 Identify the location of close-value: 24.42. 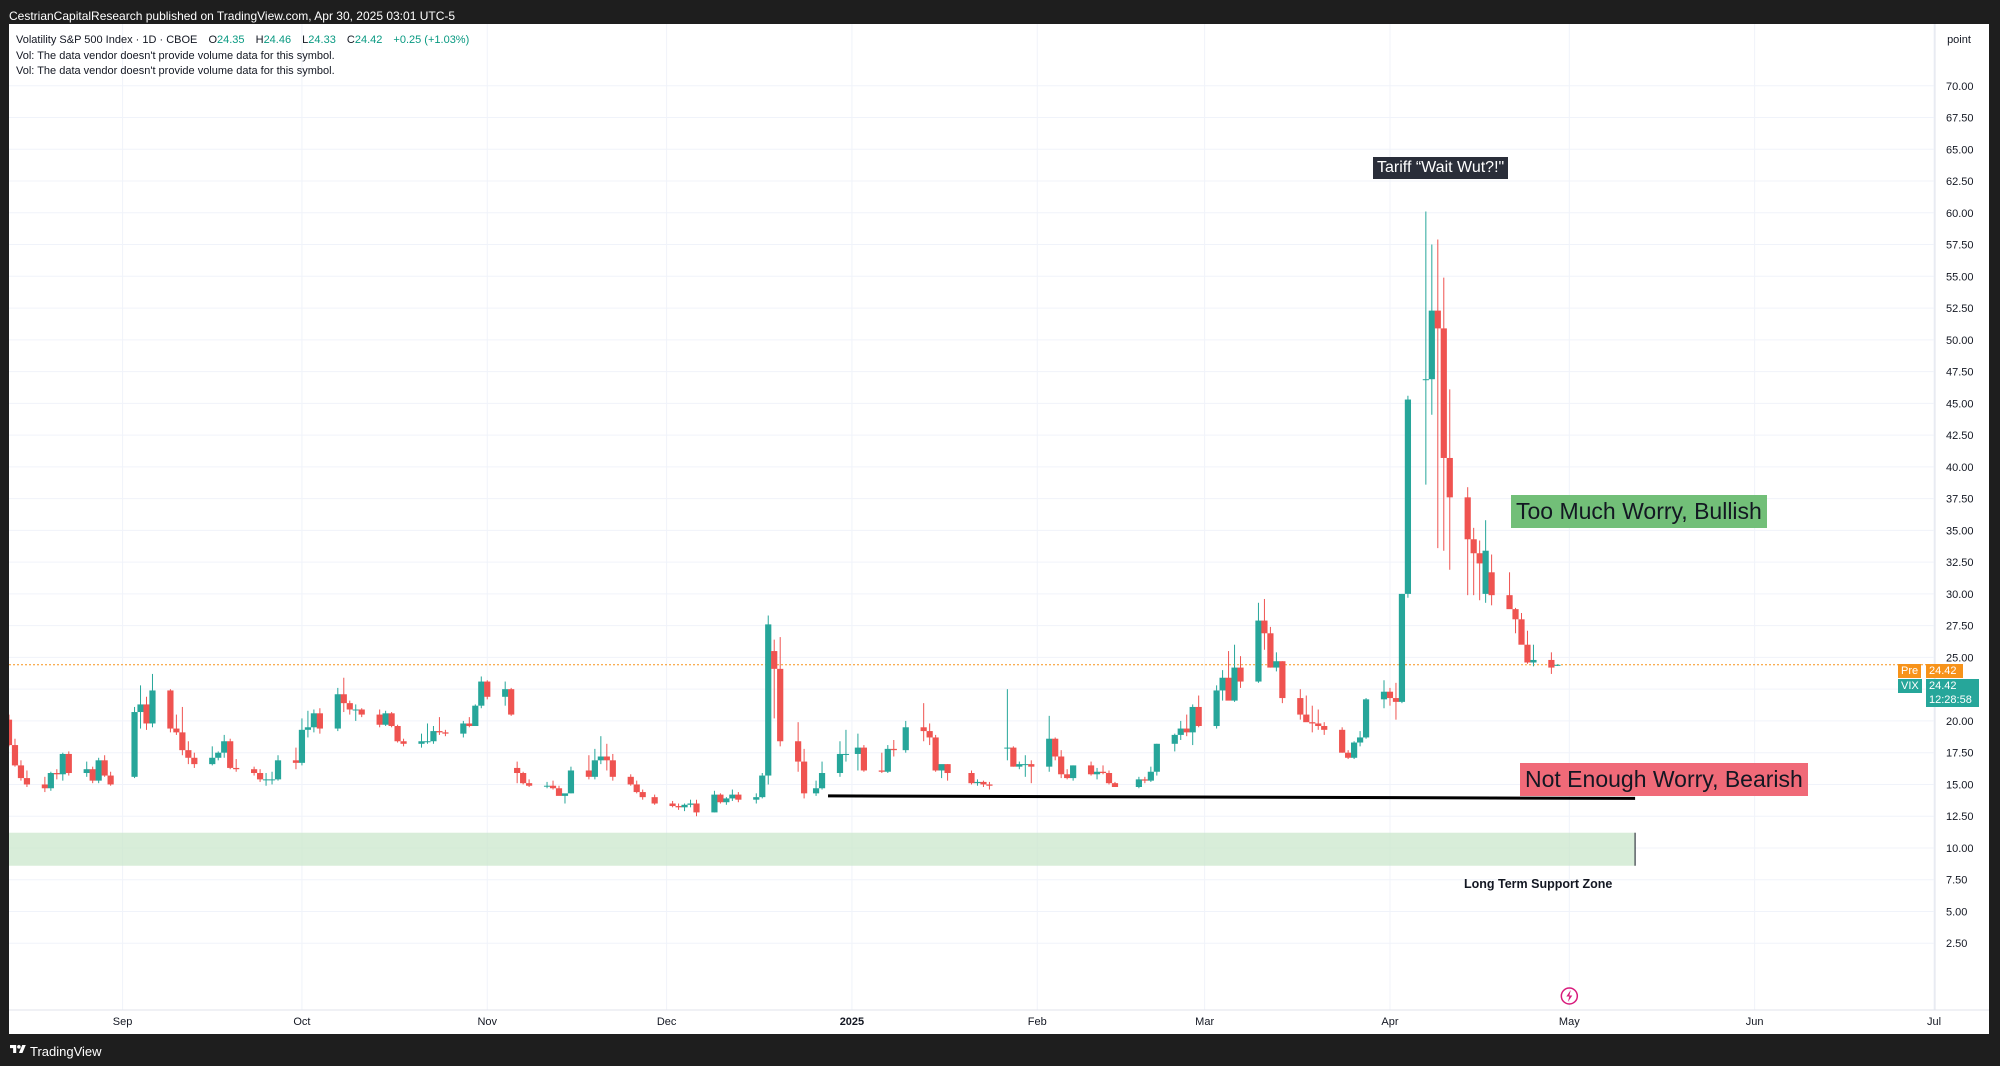
(368, 40).